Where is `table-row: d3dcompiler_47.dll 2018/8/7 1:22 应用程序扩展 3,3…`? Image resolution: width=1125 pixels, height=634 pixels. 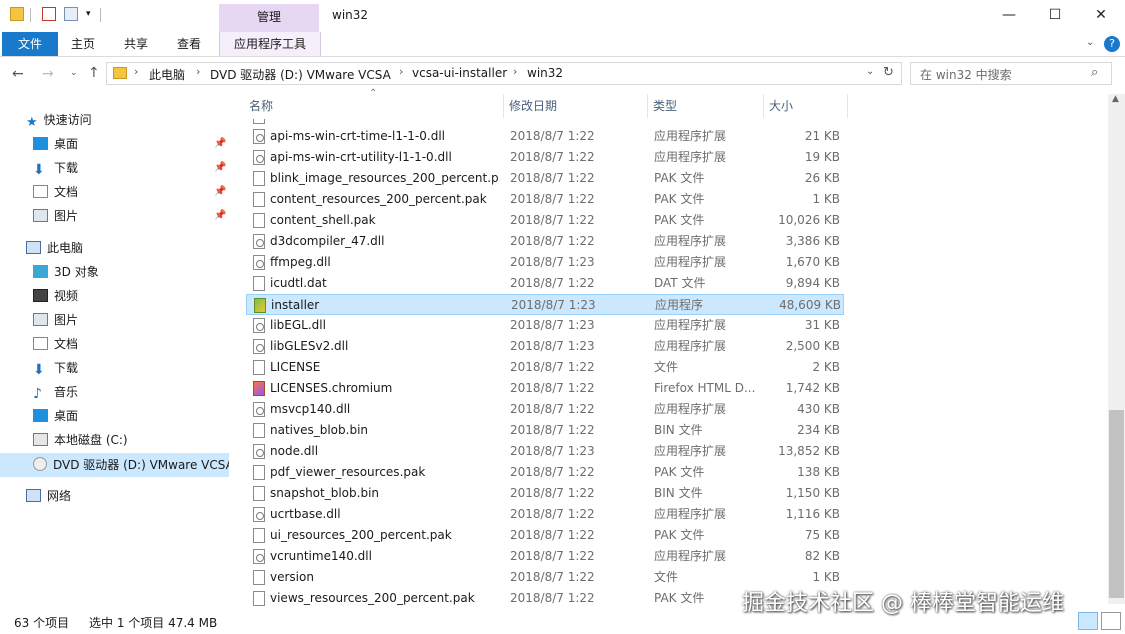 table-row: d3dcompiler_47.dll 2018/8/7 1:22 应用程序扩展 3,3… is located at coordinates (545, 241).